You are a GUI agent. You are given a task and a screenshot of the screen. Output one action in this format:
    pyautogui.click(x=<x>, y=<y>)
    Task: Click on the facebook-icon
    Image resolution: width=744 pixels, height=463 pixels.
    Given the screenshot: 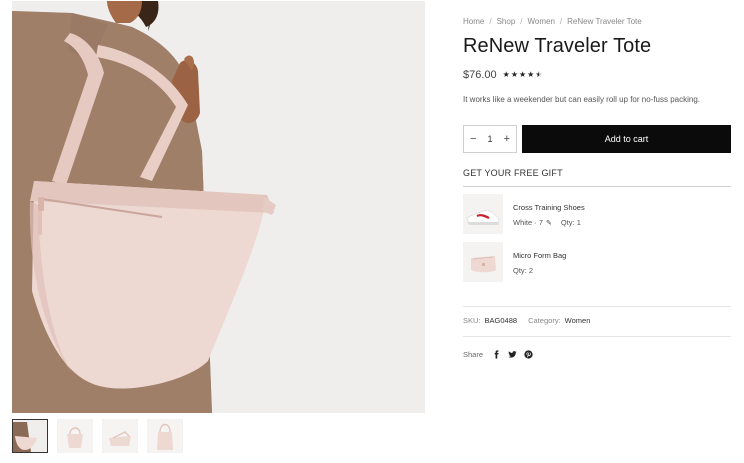 What is the action you would take?
    pyautogui.click(x=496, y=354)
    